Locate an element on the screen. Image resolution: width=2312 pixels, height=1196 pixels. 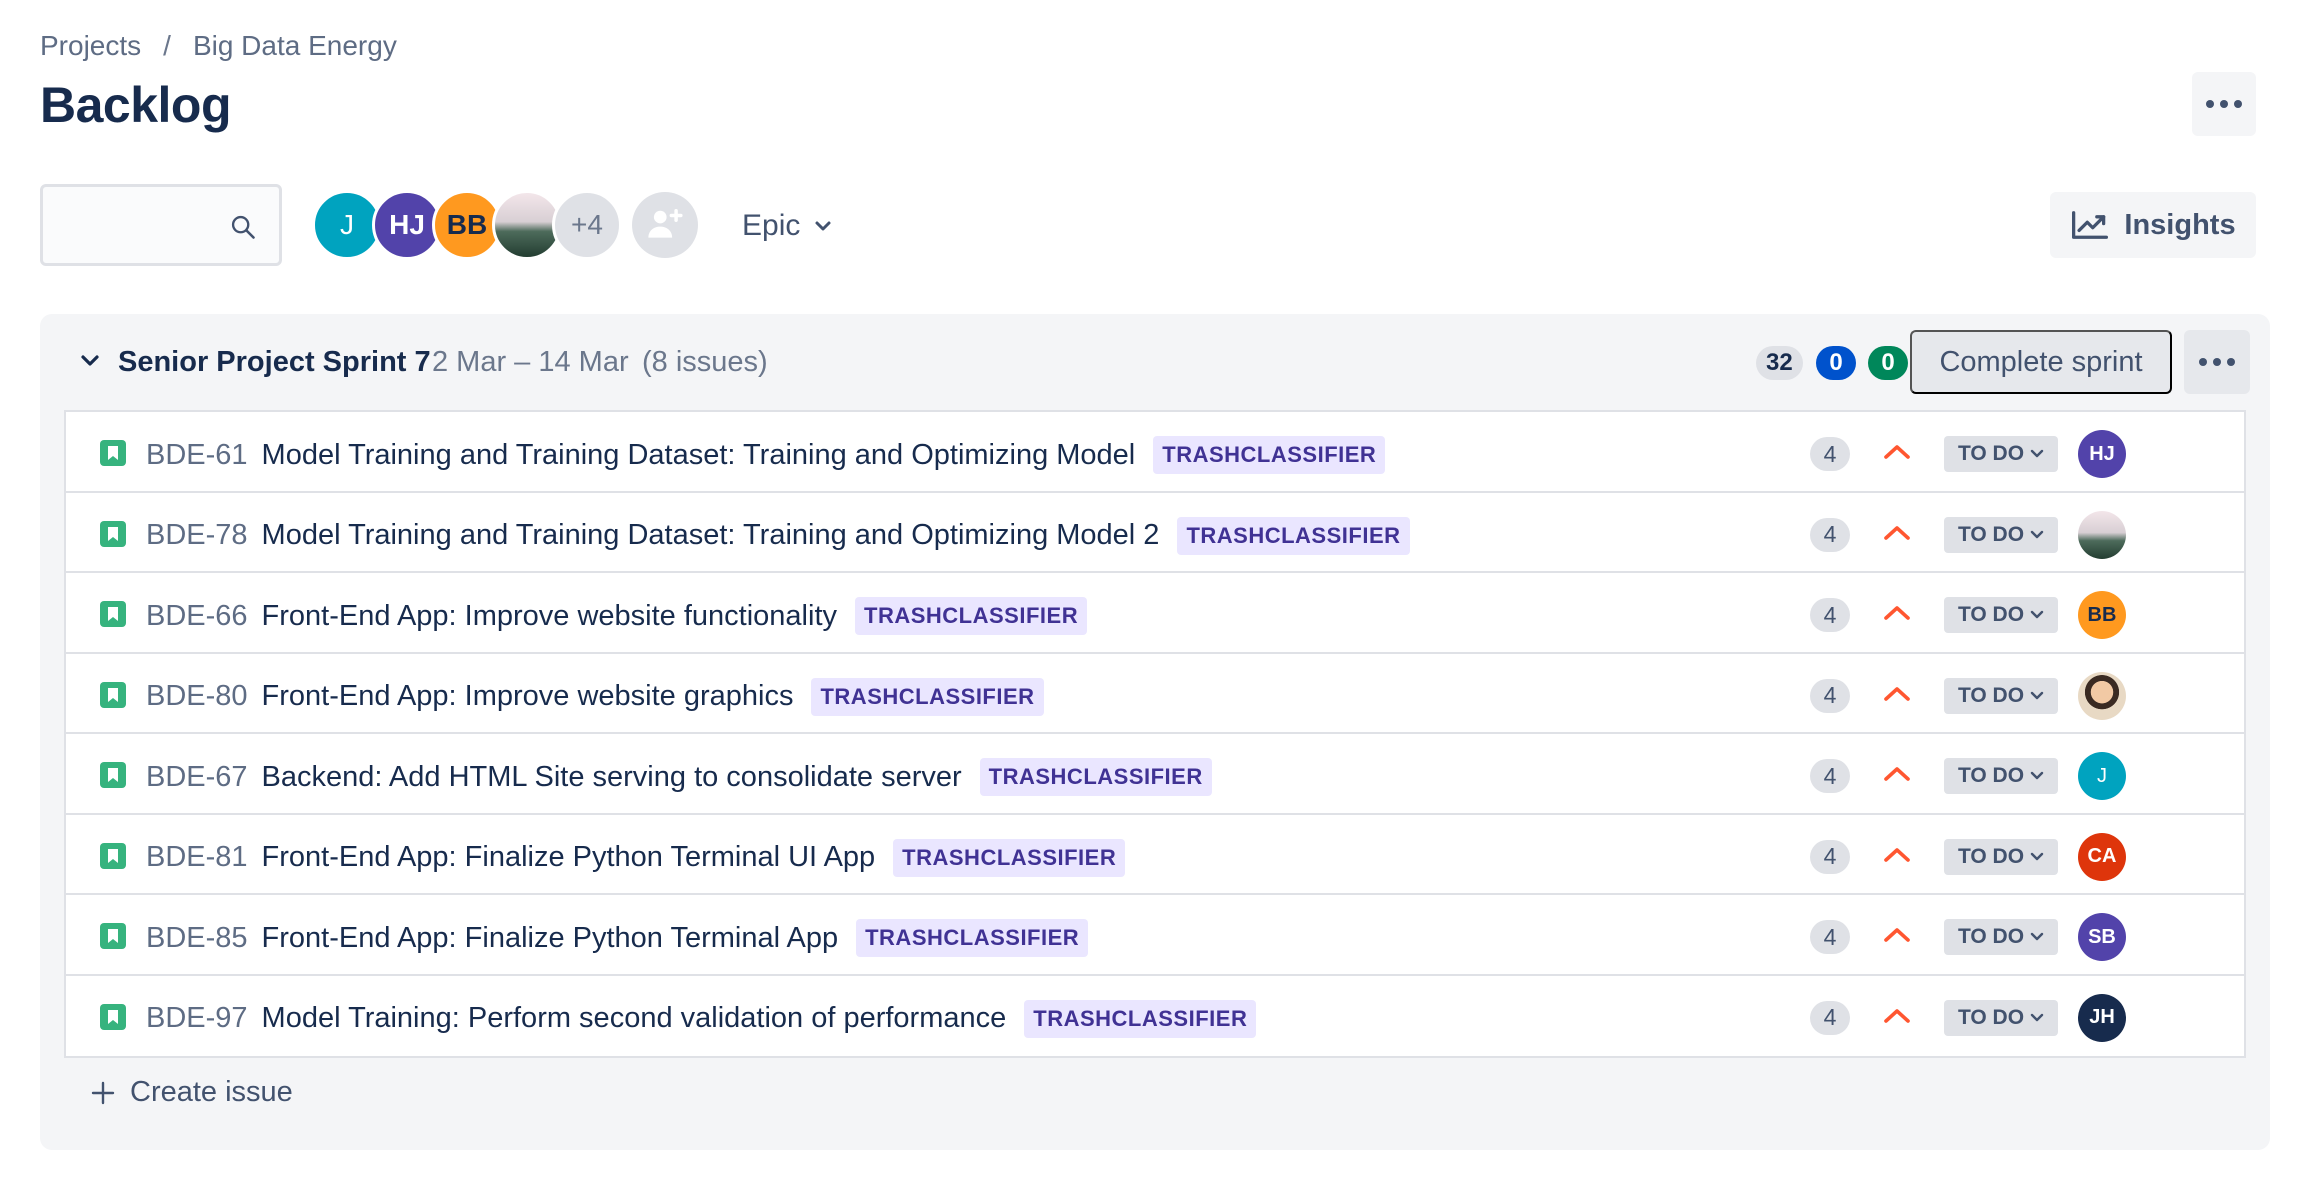
sprint-more-actions-button is located at coordinates (2217, 362).